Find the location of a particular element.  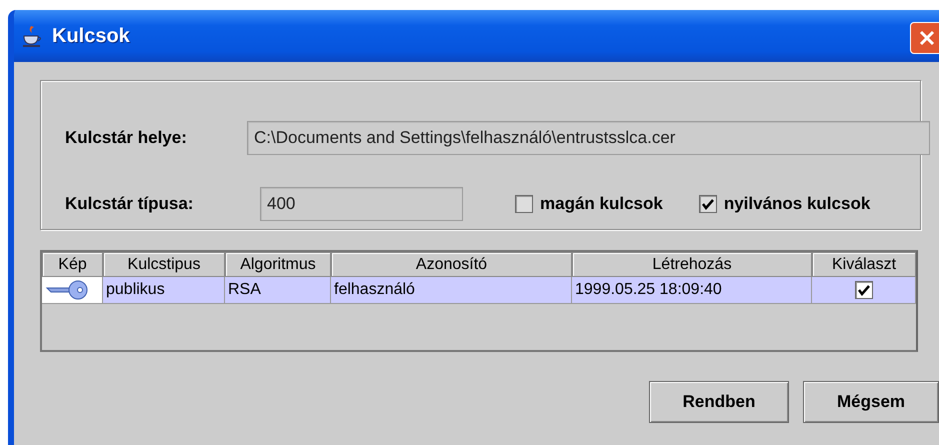

close-button is located at coordinates (924, 38).